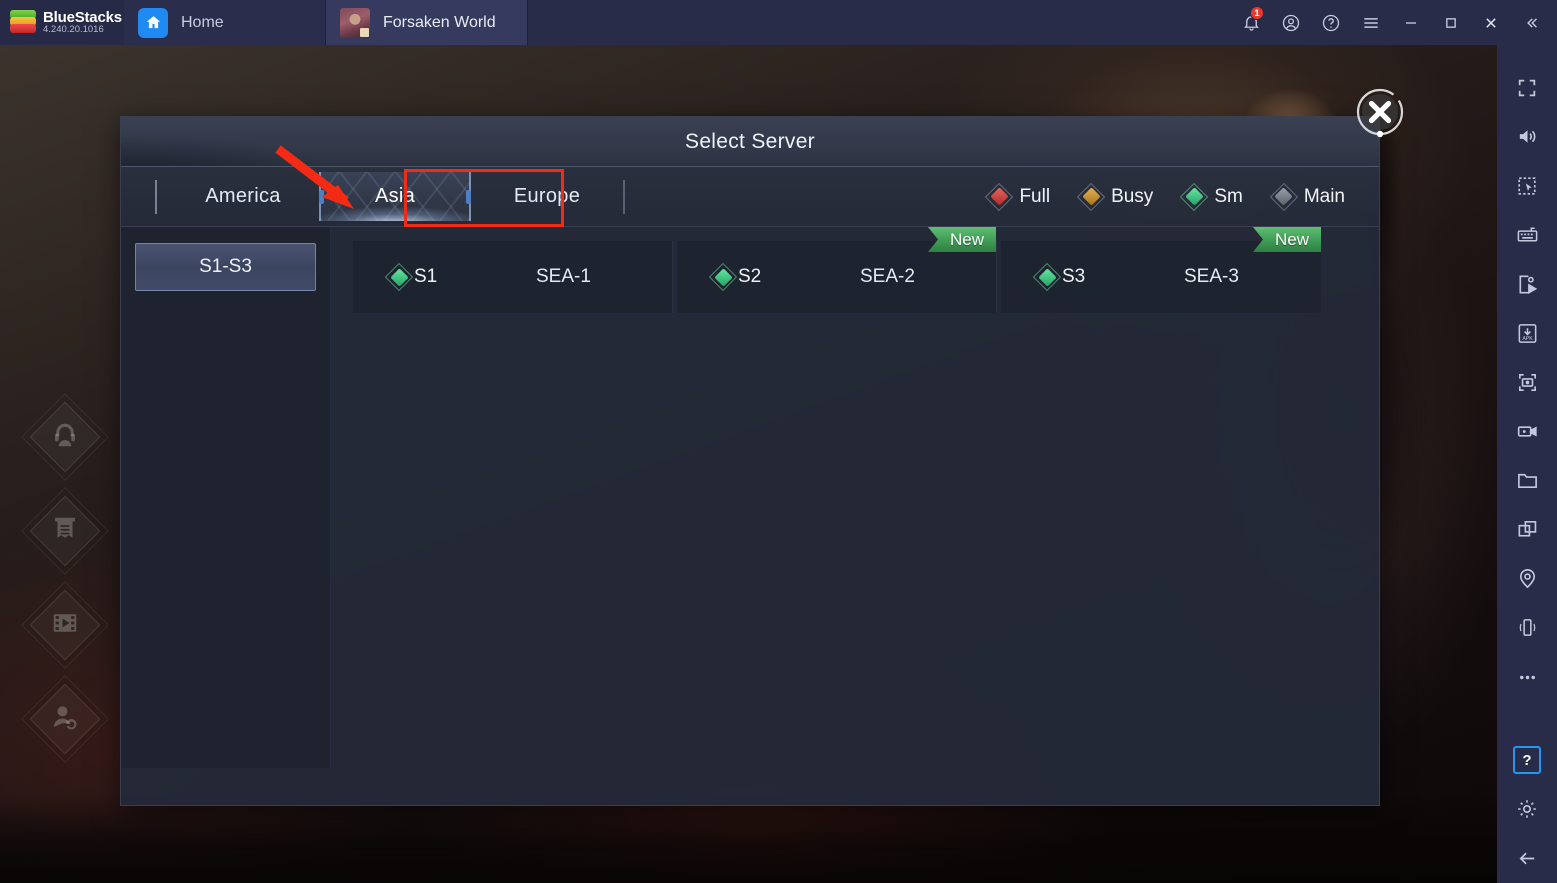 The height and width of the screenshot is (883, 1557). Describe the element at coordinates (784, 277) in the screenshot. I see `server-id-group: S2` at that location.